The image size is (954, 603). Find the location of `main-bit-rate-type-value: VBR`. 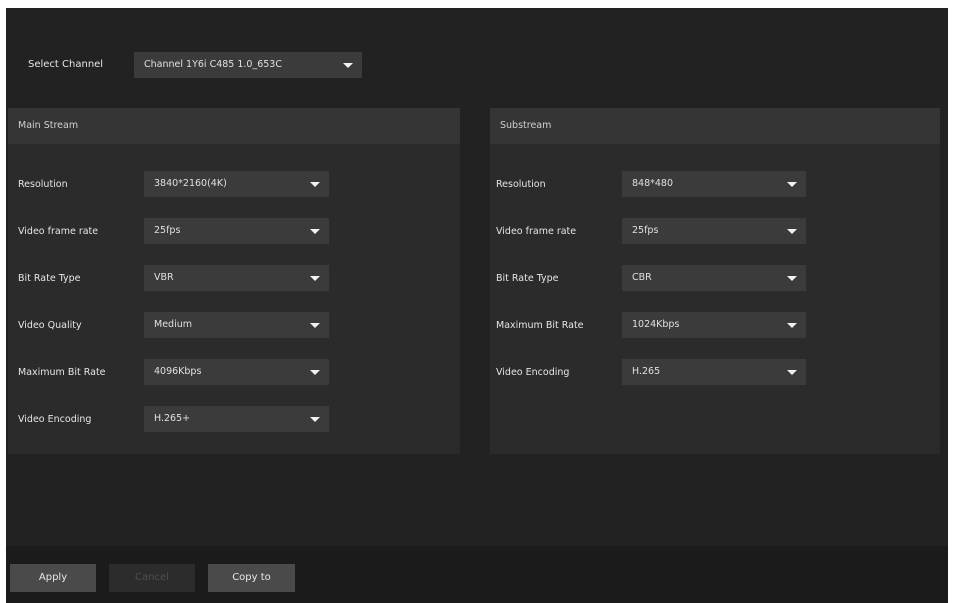

main-bit-rate-type-value: VBR is located at coordinates (164, 277).